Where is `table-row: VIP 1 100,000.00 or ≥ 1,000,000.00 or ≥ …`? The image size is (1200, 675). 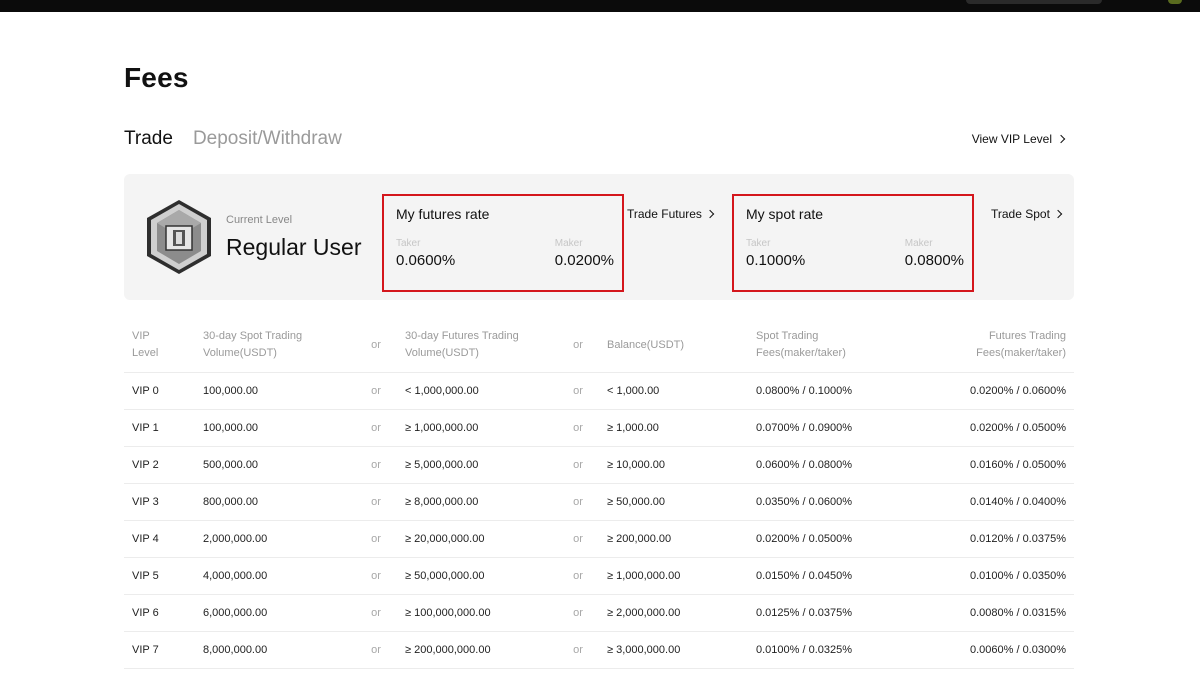 table-row: VIP 1 100,000.00 or ≥ 1,000,000.00 or ≥ … is located at coordinates (599, 428).